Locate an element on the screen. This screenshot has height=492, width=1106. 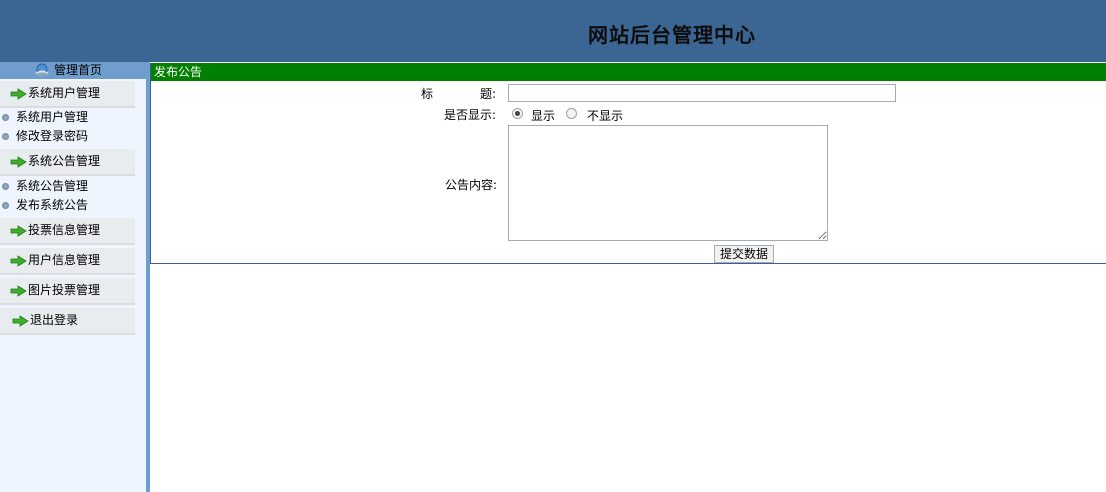
menu-item-label: 系统公告管理 is located at coordinates (52, 186).